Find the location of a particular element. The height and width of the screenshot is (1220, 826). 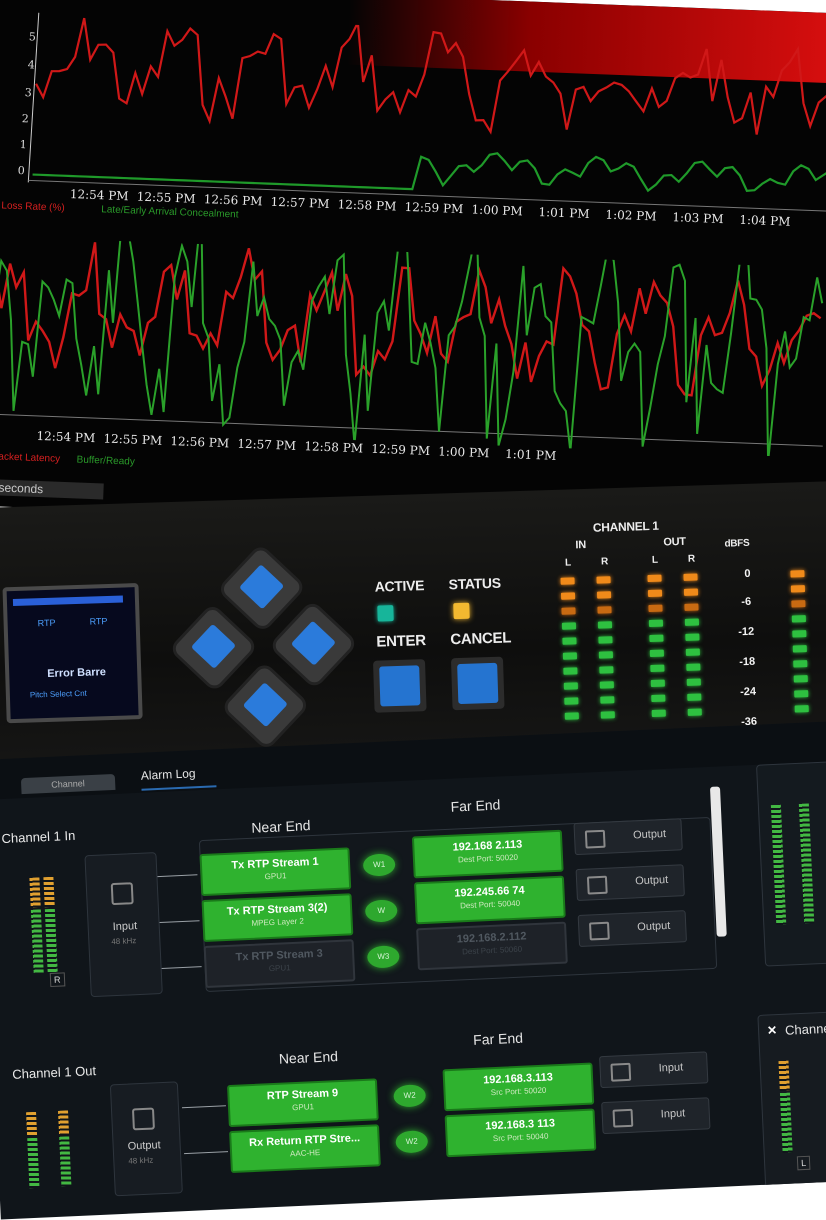

status-led is located at coordinates (461, 611).